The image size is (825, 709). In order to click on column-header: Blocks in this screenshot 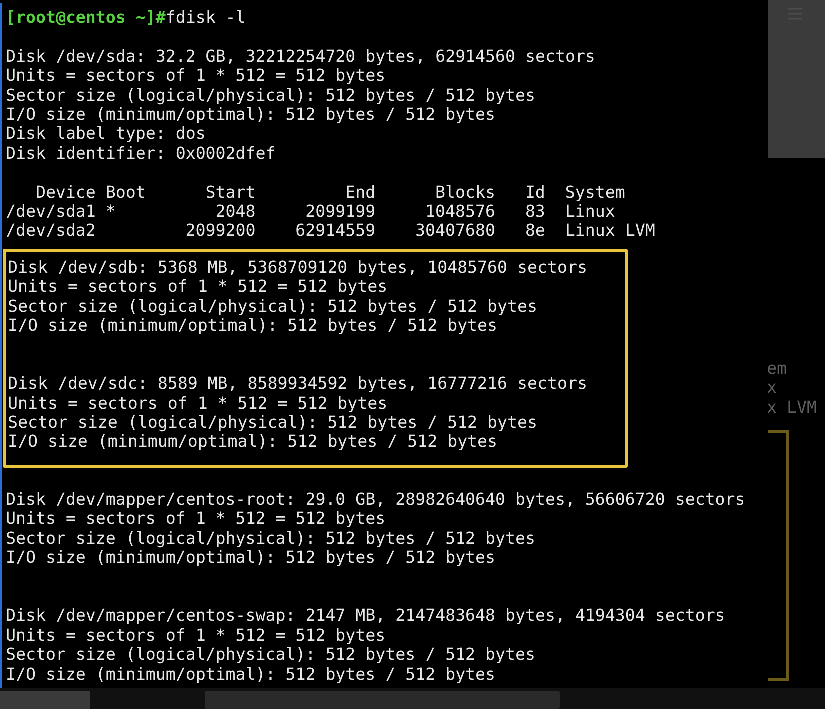, I will do `click(465, 192)`.